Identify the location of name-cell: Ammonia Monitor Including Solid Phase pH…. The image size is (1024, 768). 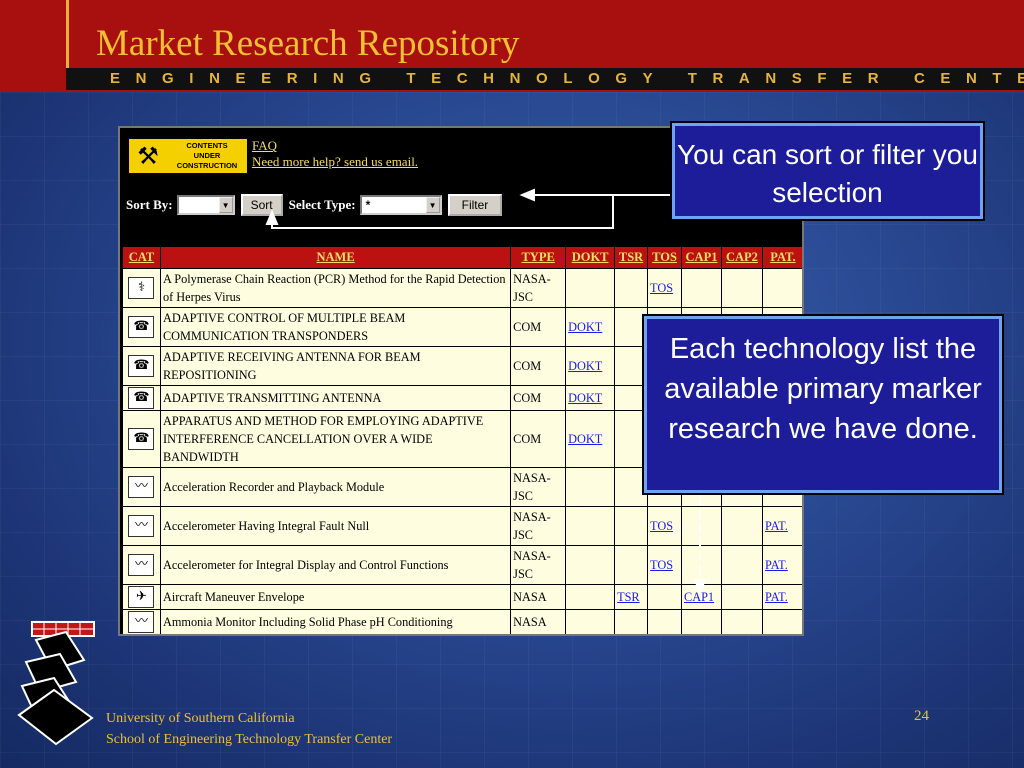
(335, 621).